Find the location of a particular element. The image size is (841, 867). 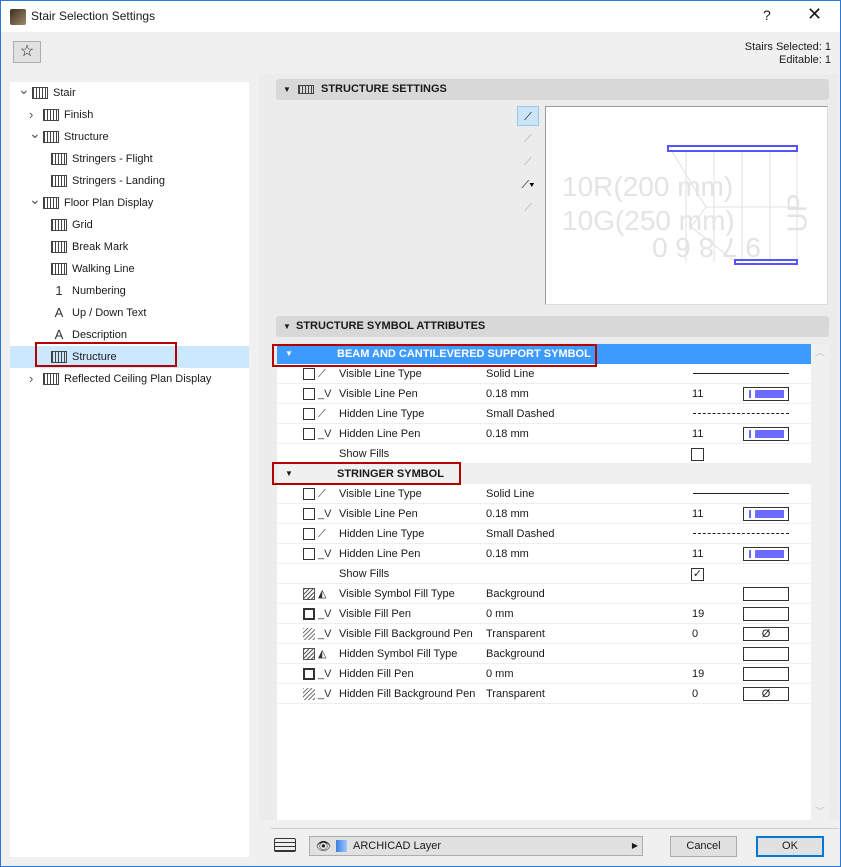

help-button: ? is located at coordinates (767, 15).